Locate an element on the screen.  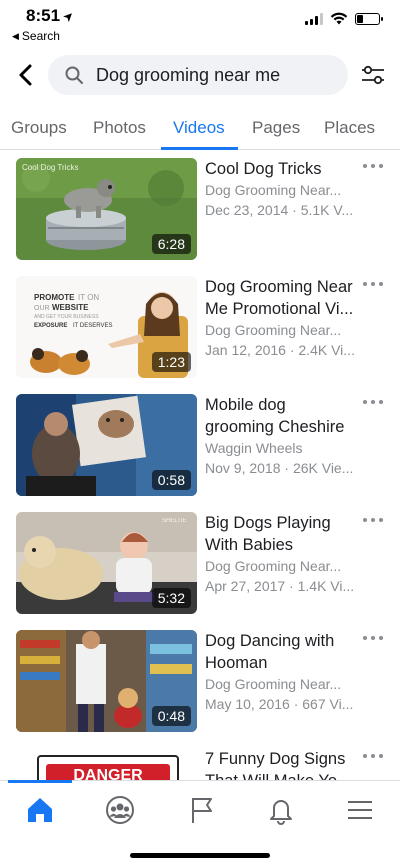
video-thumbnail: DANGER is located at coordinates (106, 764).